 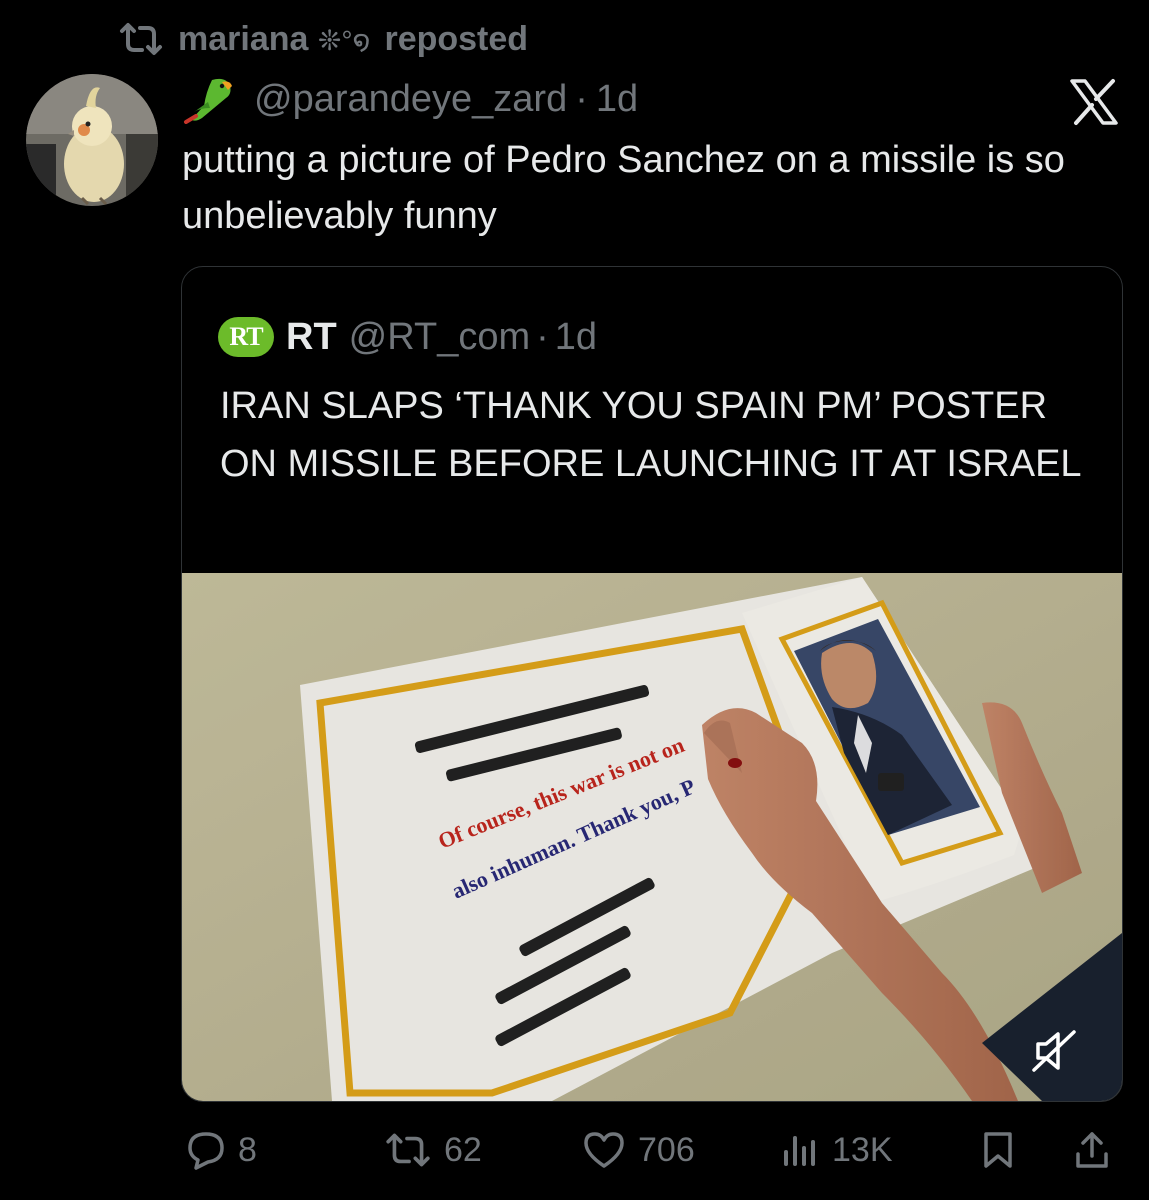 I want to click on repost-button: 62, so click(x=433, y=1150).